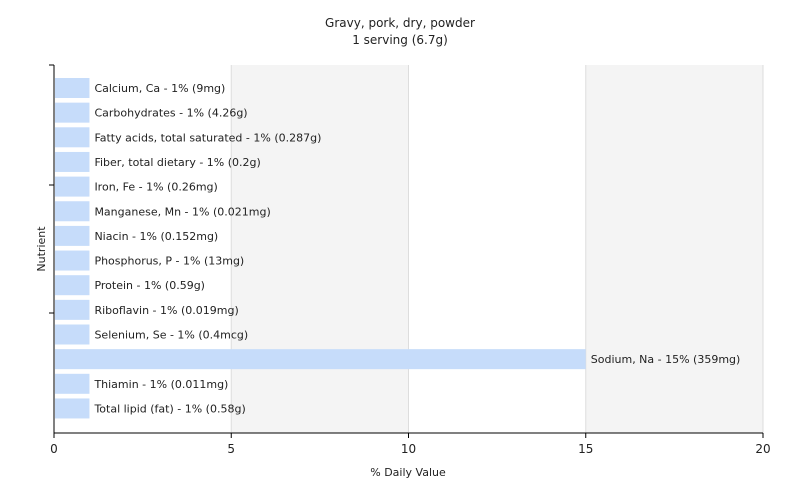 The image size is (800, 500). Describe the element at coordinates (177, 162) in the screenshot. I see `bar-data-label: Fiber, total dietary - 1% (0.2g)` at that location.